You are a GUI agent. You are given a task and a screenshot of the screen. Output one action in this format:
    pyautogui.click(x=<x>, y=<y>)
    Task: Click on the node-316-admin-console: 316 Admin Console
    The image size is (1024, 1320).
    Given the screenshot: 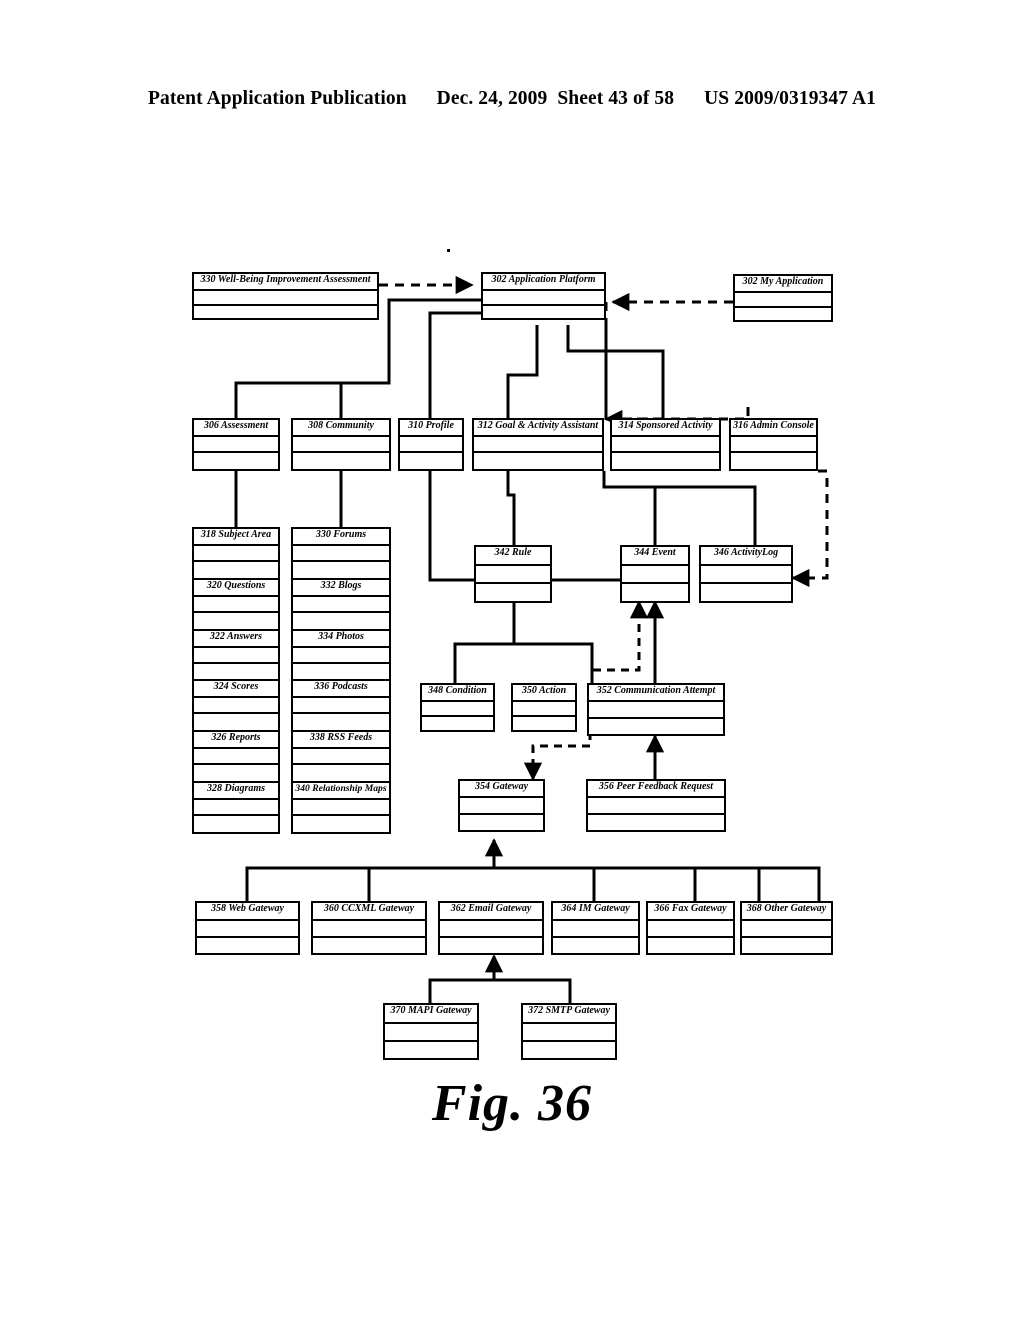 What is the action you would take?
    pyautogui.click(x=773, y=444)
    